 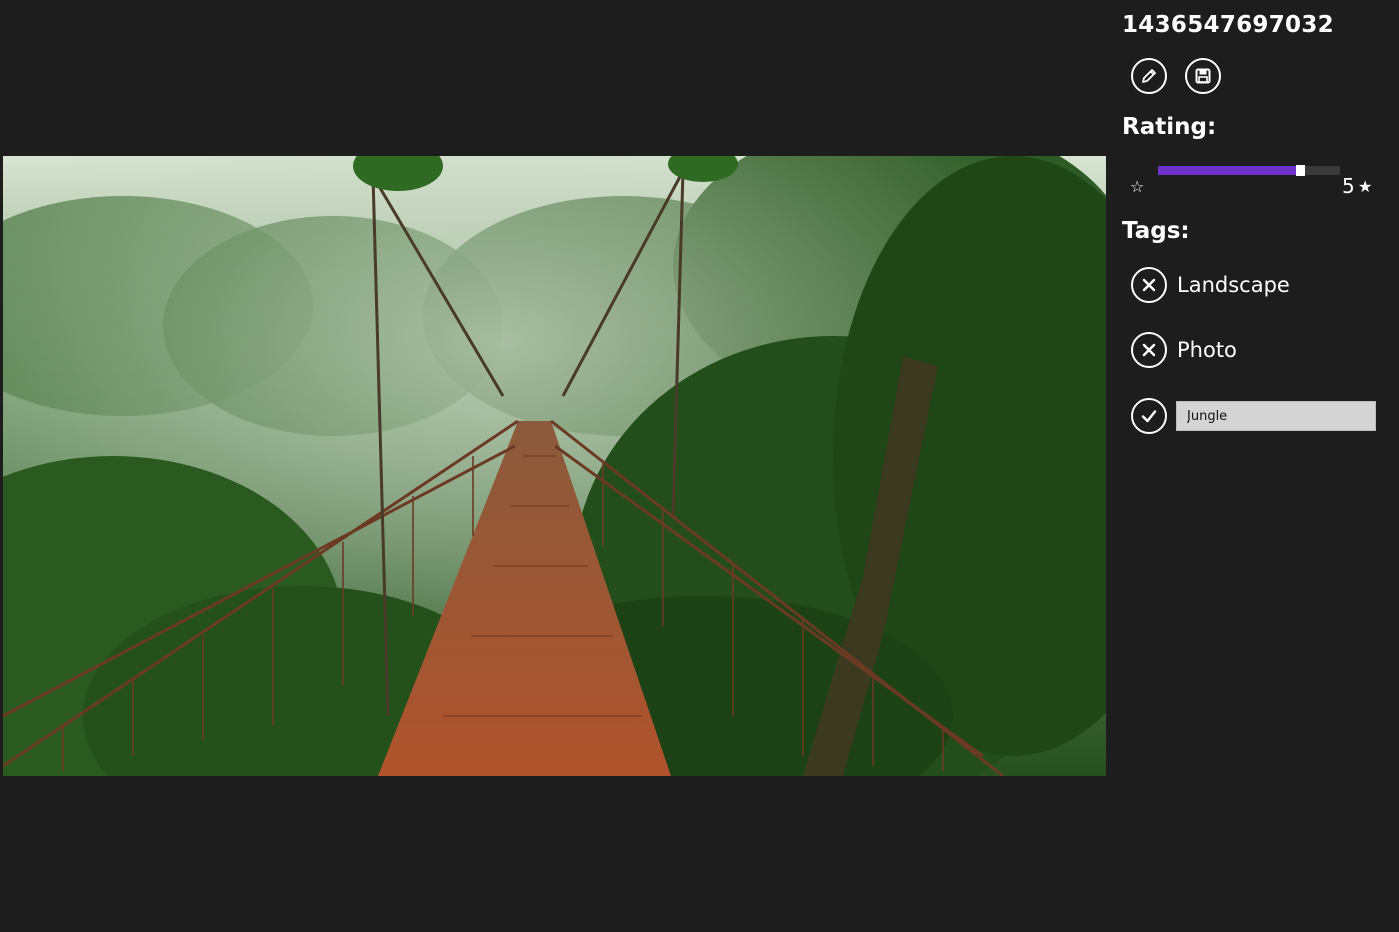 I want to click on new-tag-row, so click(x=1253, y=416).